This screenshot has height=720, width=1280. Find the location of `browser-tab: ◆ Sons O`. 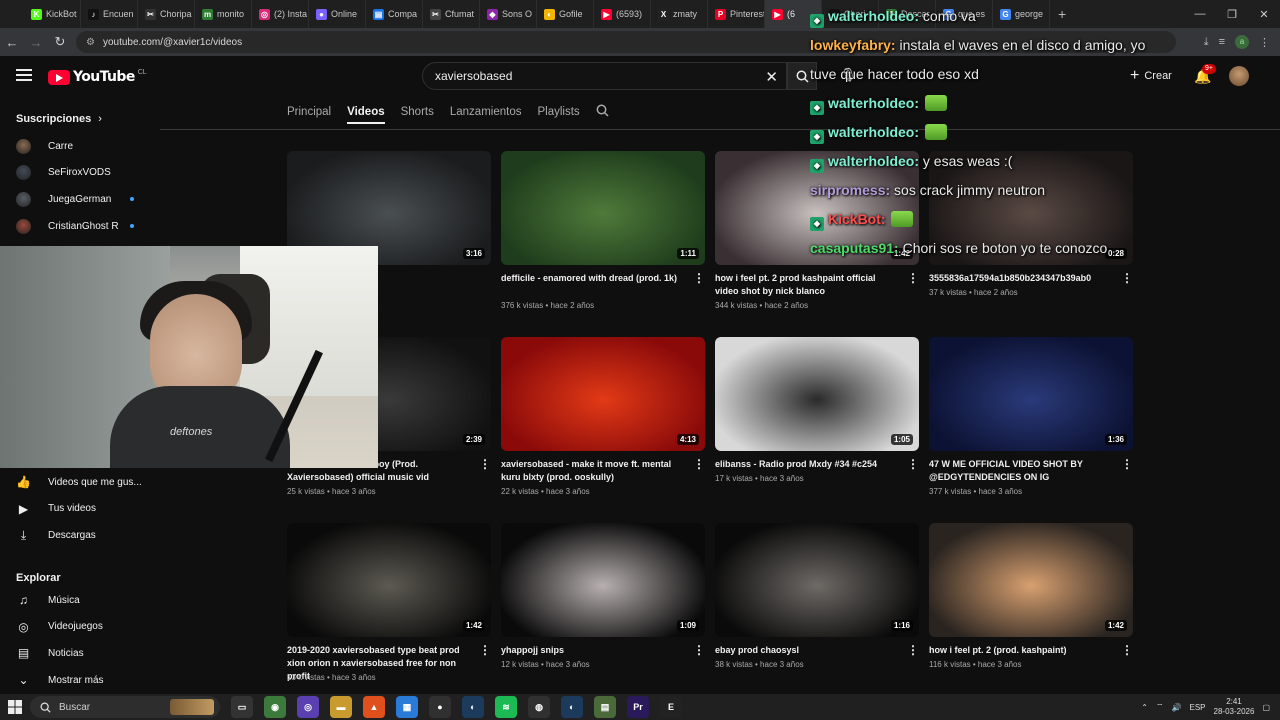

browser-tab: ◆ Sons O is located at coordinates (508, 14).